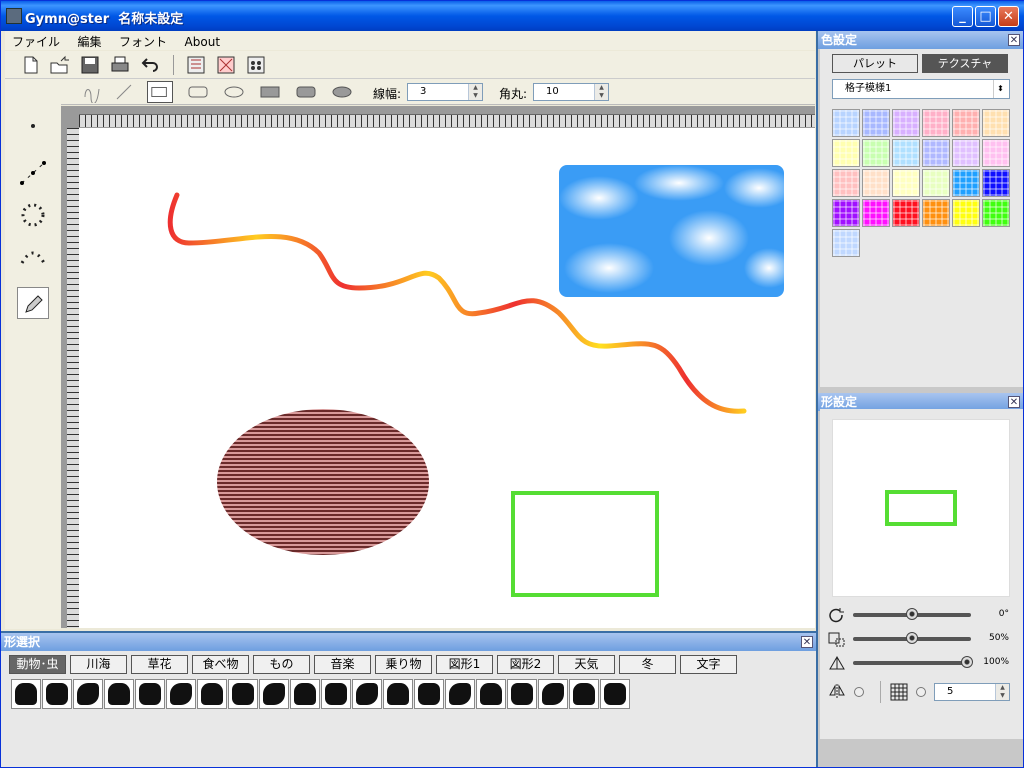 This screenshot has width=1024, height=768. What do you see at coordinates (274, 694) in the screenshot?
I see `dachshund-icon` at bounding box center [274, 694].